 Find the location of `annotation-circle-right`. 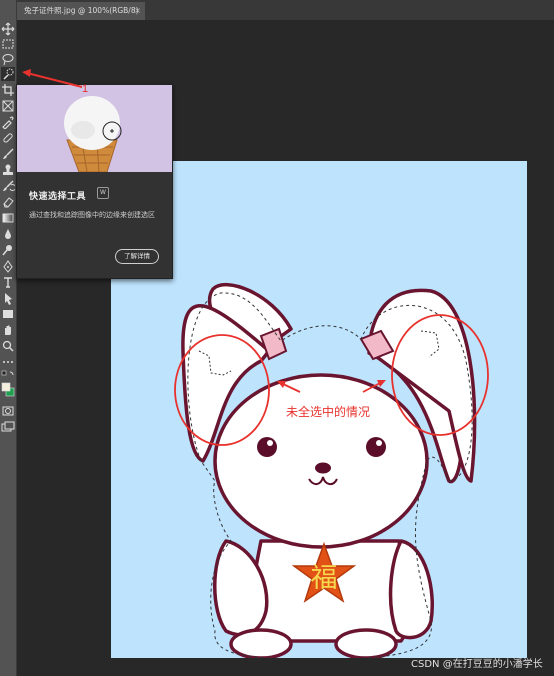

annotation-circle-right is located at coordinates (440, 375).